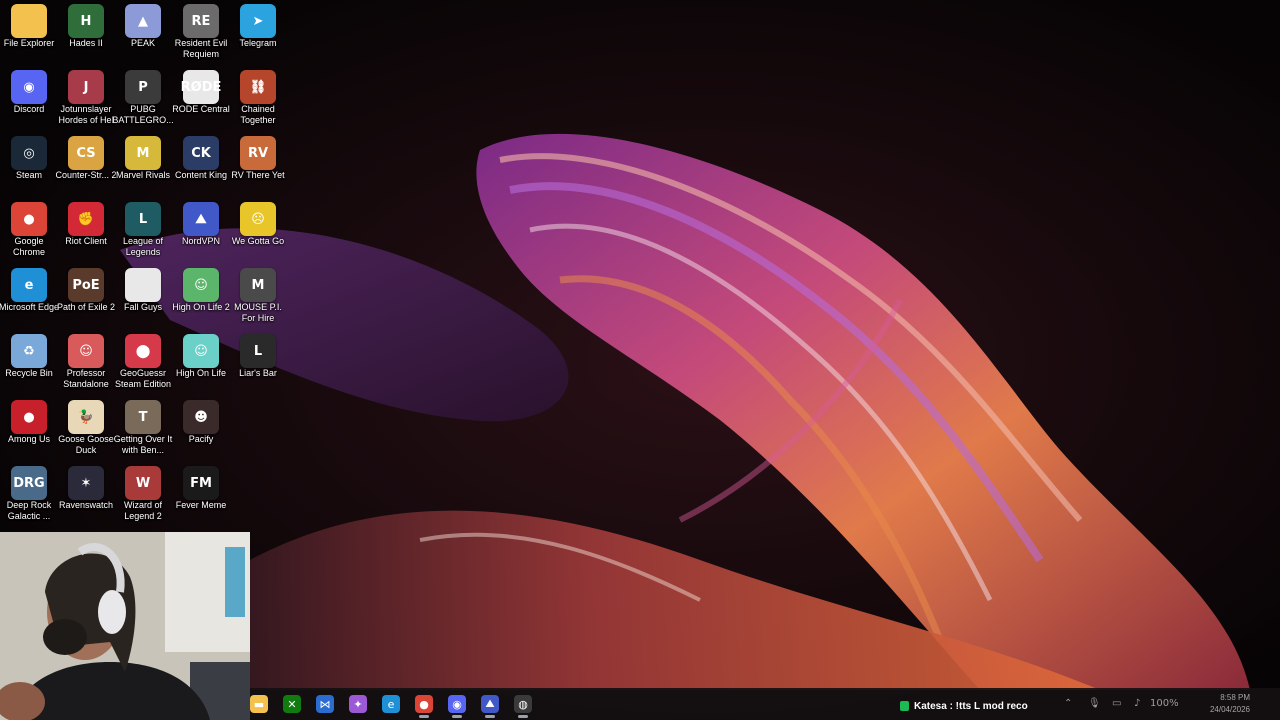  Describe the element at coordinates (86, 285) in the screenshot. I see `path-of-exile-icon: PoE` at that location.